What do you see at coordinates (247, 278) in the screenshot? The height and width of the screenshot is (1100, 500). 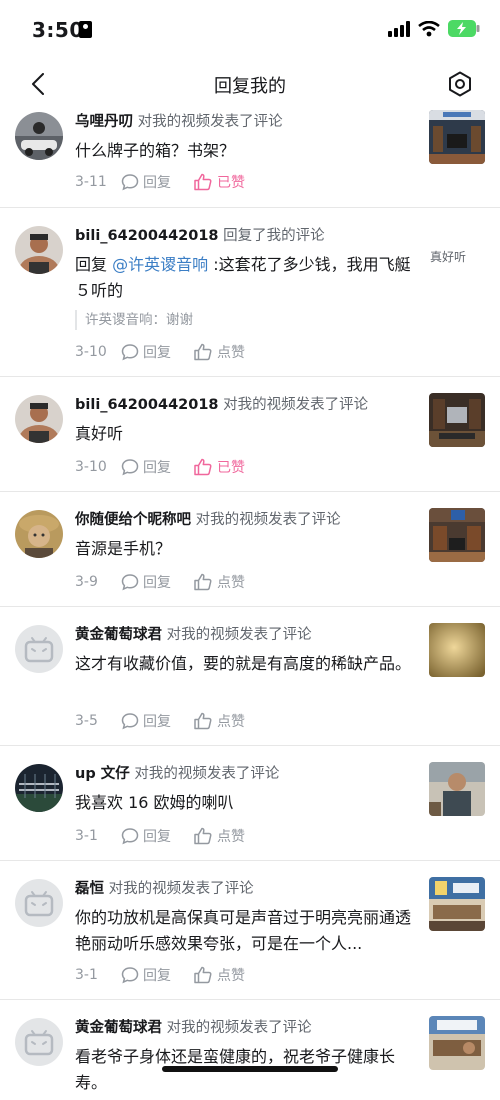 I see `comment-text: 回复 @许英谡音响 :这套花了多少钱，我用飞艇５听的` at bounding box center [247, 278].